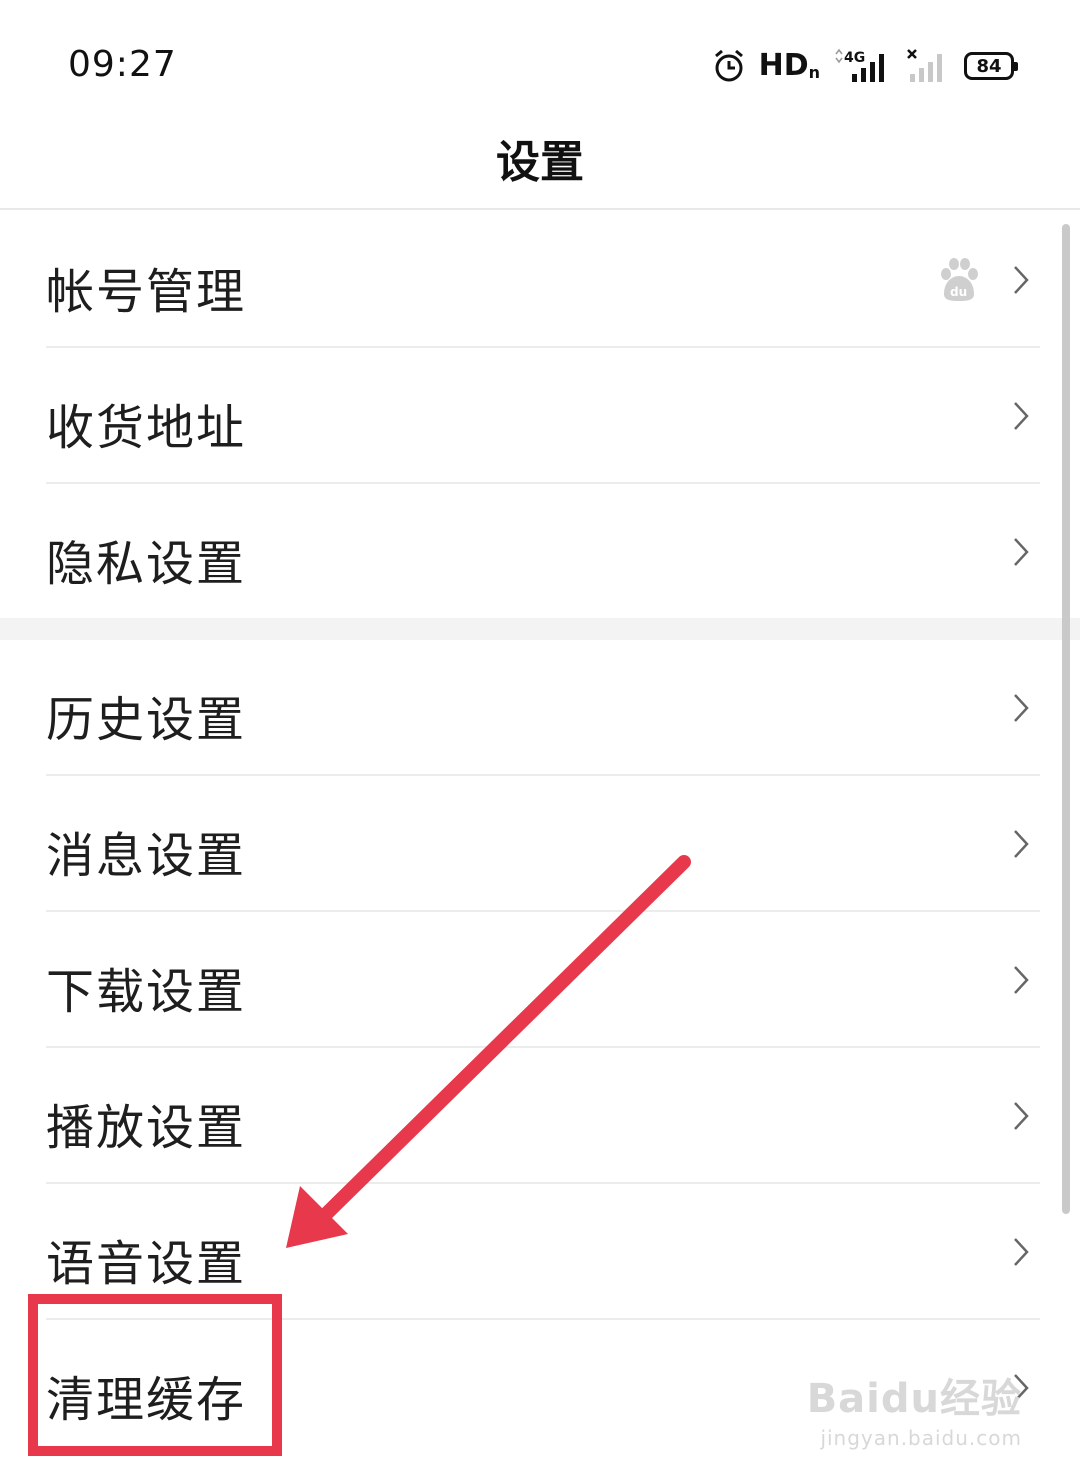  I want to click on page-header: 设置, so click(540, 165).